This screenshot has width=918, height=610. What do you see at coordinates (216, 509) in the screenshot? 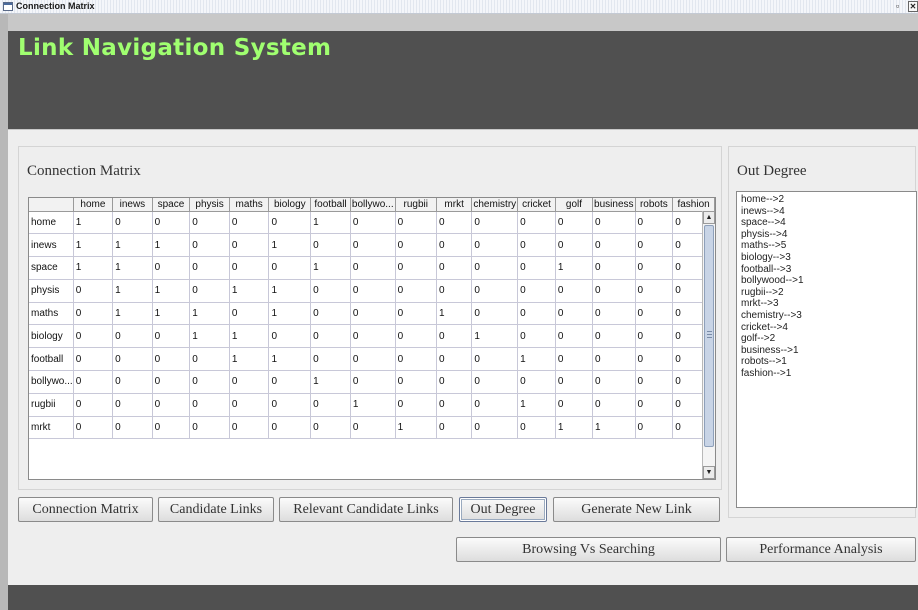
I see `candidate-links-button: Candidate Links` at bounding box center [216, 509].